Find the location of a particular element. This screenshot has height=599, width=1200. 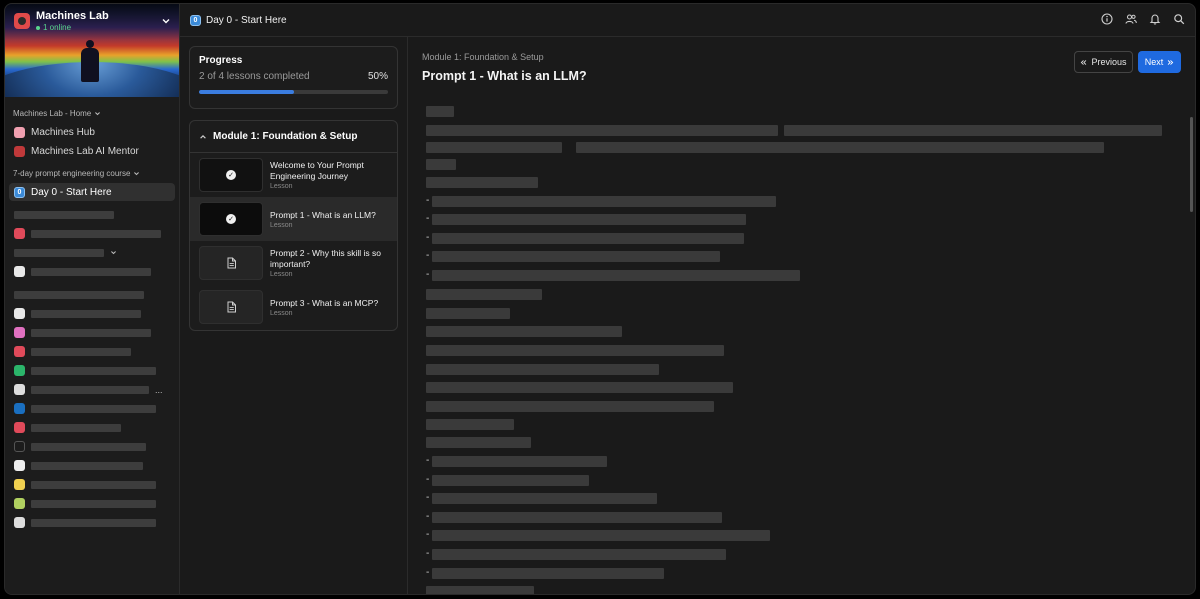

online-dot-icon is located at coordinates (38, 27).